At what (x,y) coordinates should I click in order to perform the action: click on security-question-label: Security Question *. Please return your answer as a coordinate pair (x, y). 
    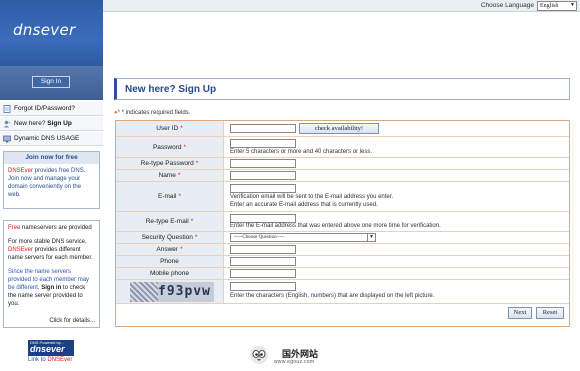
    Looking at the image, I should click on (170, 237).